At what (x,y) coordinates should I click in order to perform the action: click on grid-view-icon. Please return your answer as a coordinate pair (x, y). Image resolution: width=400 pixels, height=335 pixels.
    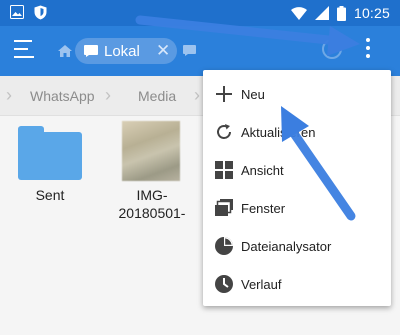
    Looking at the image, I should click on (224, 170).